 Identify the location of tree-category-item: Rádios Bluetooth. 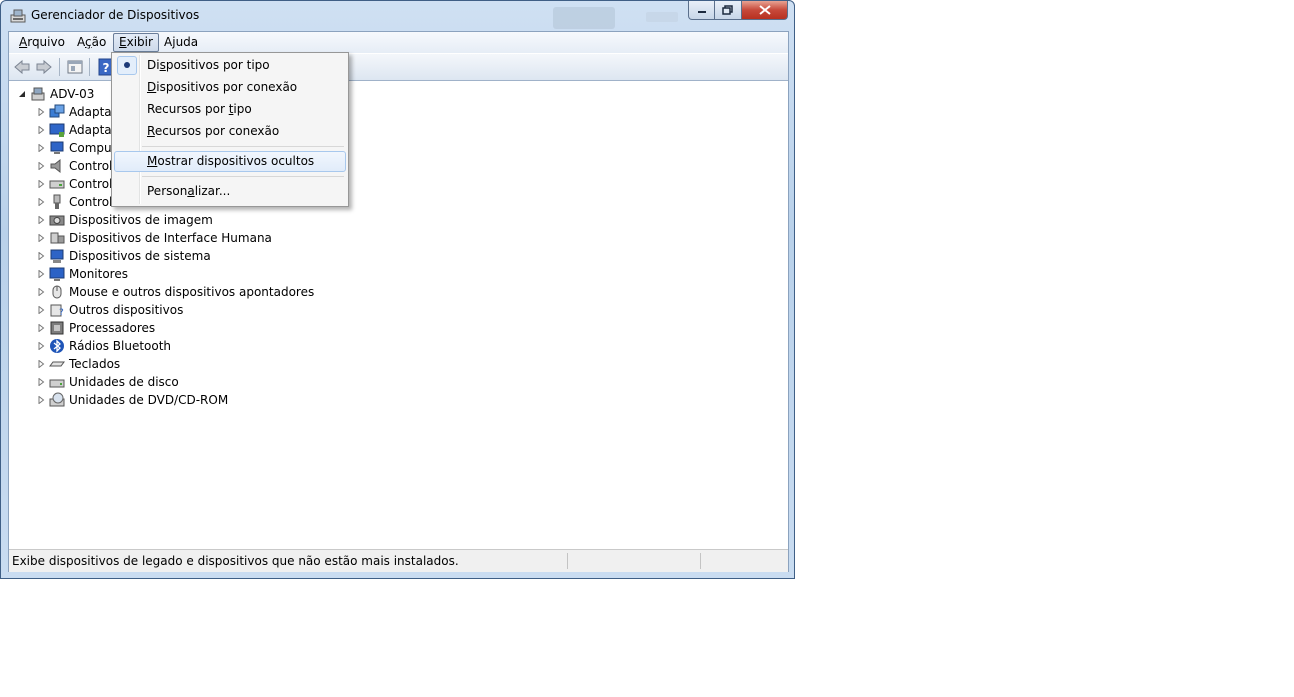
(104, 346).